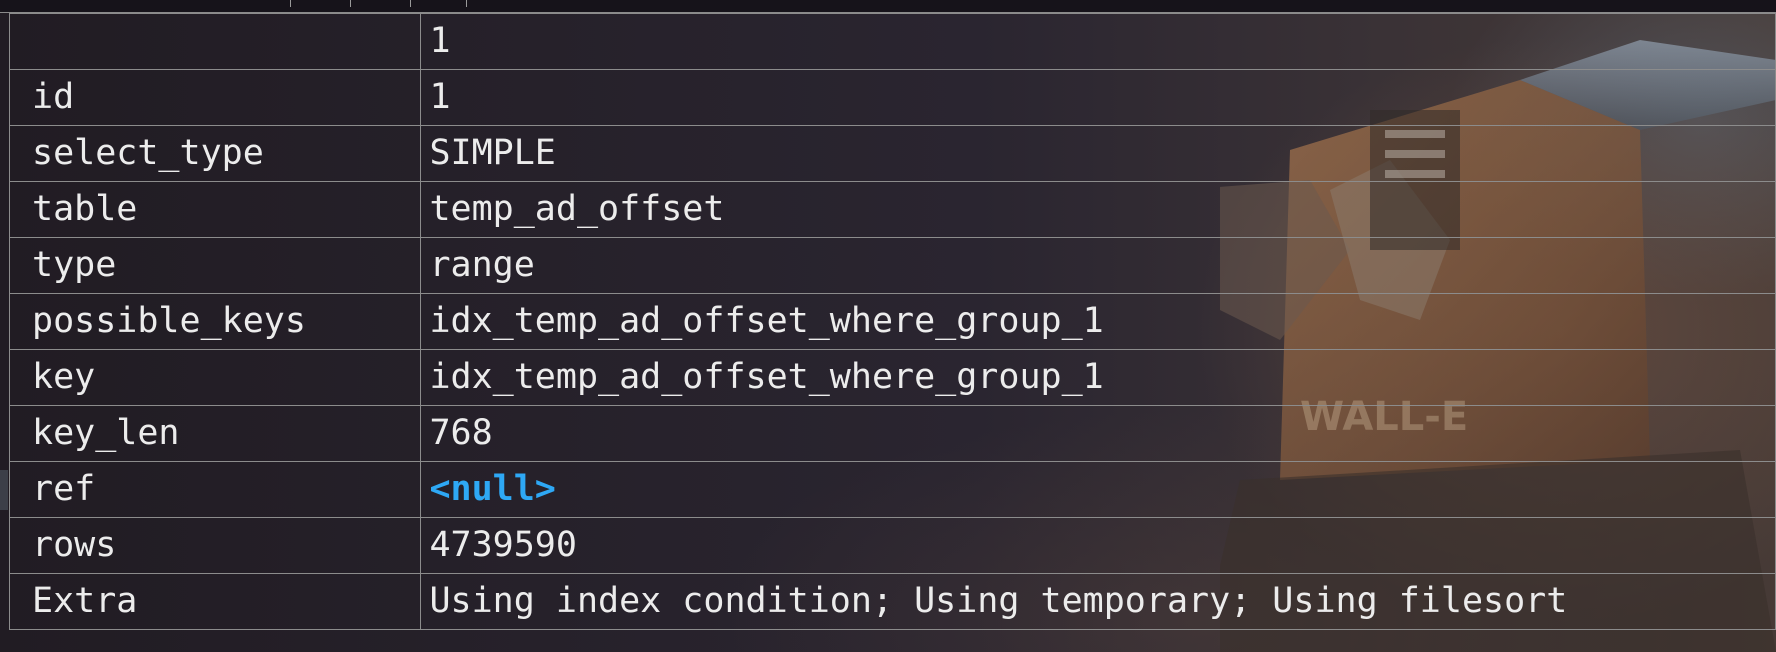  What do you see at coordinates (215, 377) in the screenshot?
I see `row-field-key: key` at bounding box center [215, 377].